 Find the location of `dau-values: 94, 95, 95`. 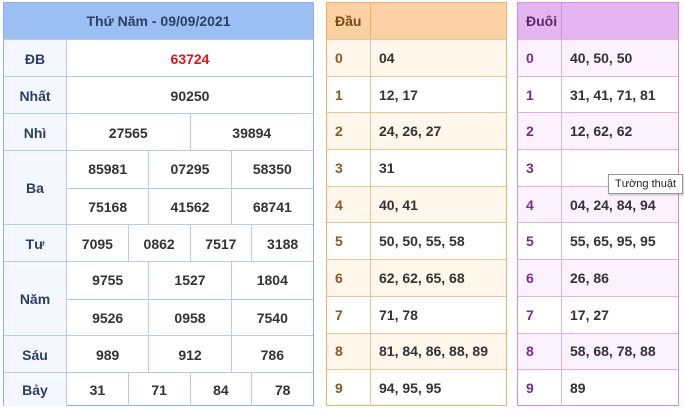

dau-values: 94, 95, 95 is located at coordinates (410, 388).